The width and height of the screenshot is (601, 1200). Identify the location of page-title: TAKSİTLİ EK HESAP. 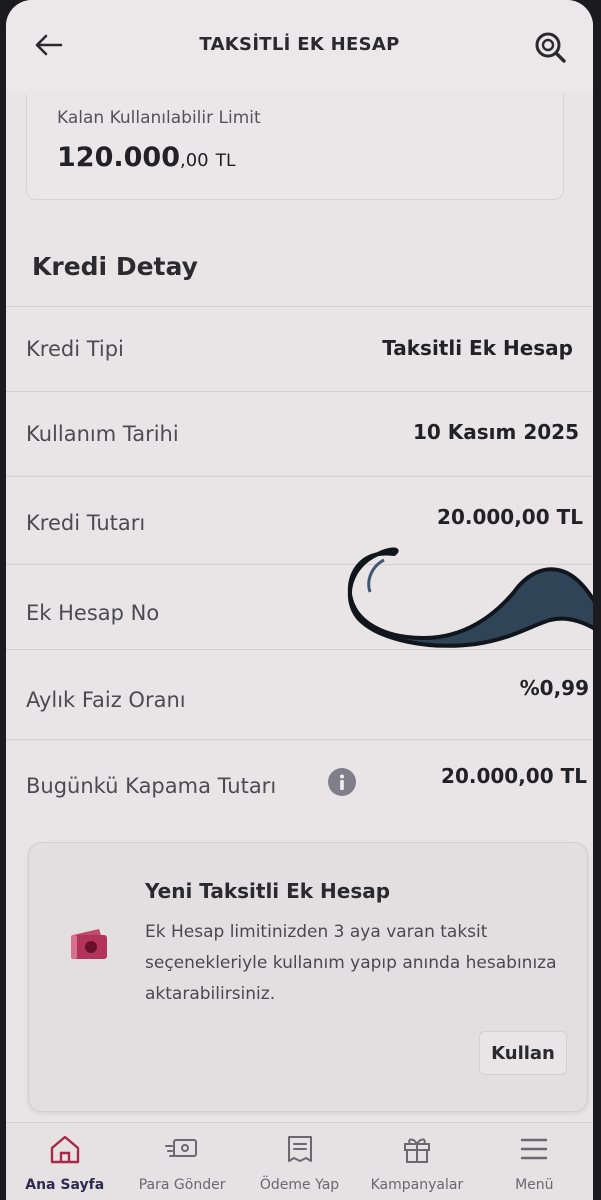
(299, 44).